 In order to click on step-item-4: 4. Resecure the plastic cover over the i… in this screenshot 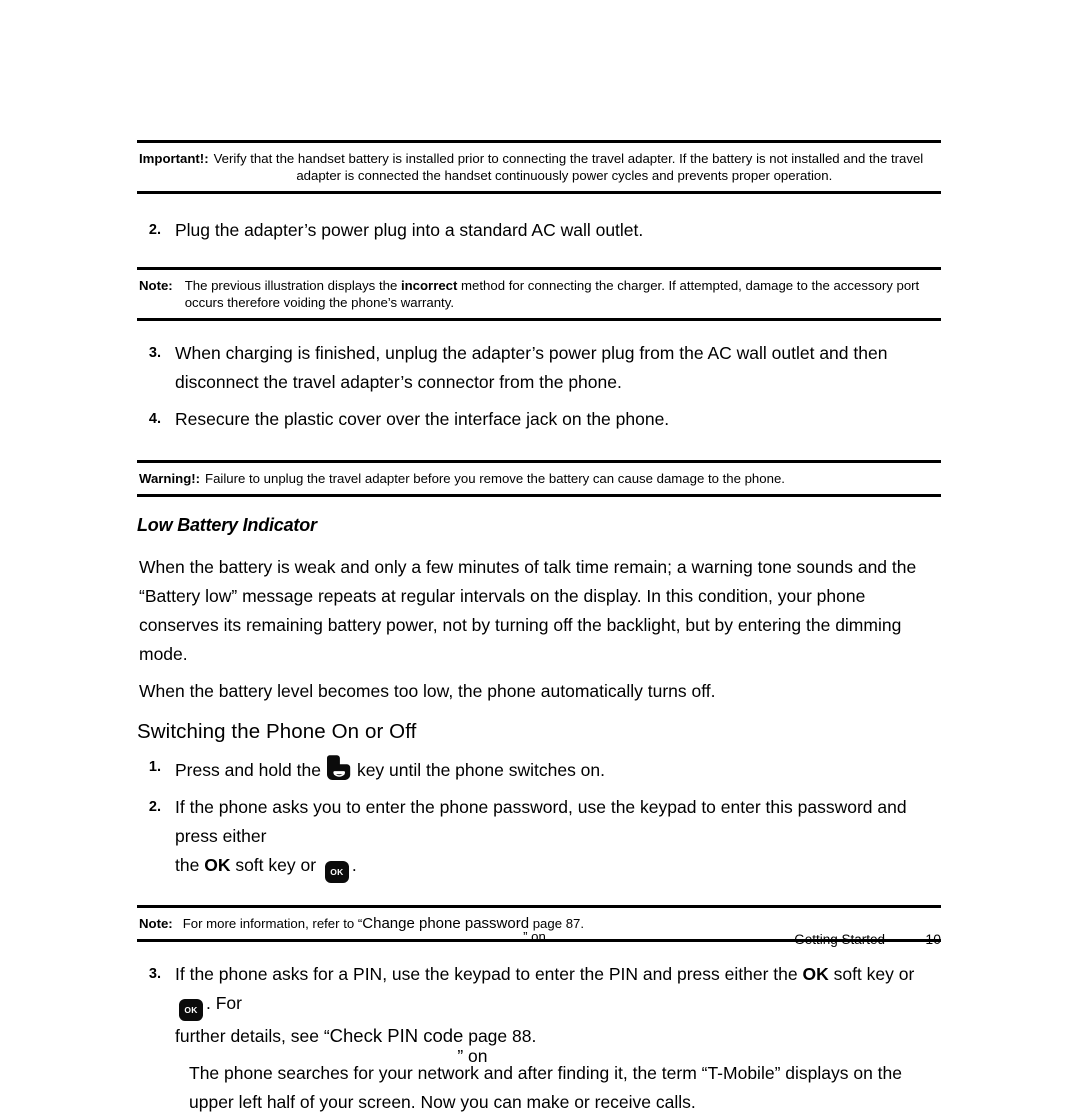, I will do `click(539, 419)`.